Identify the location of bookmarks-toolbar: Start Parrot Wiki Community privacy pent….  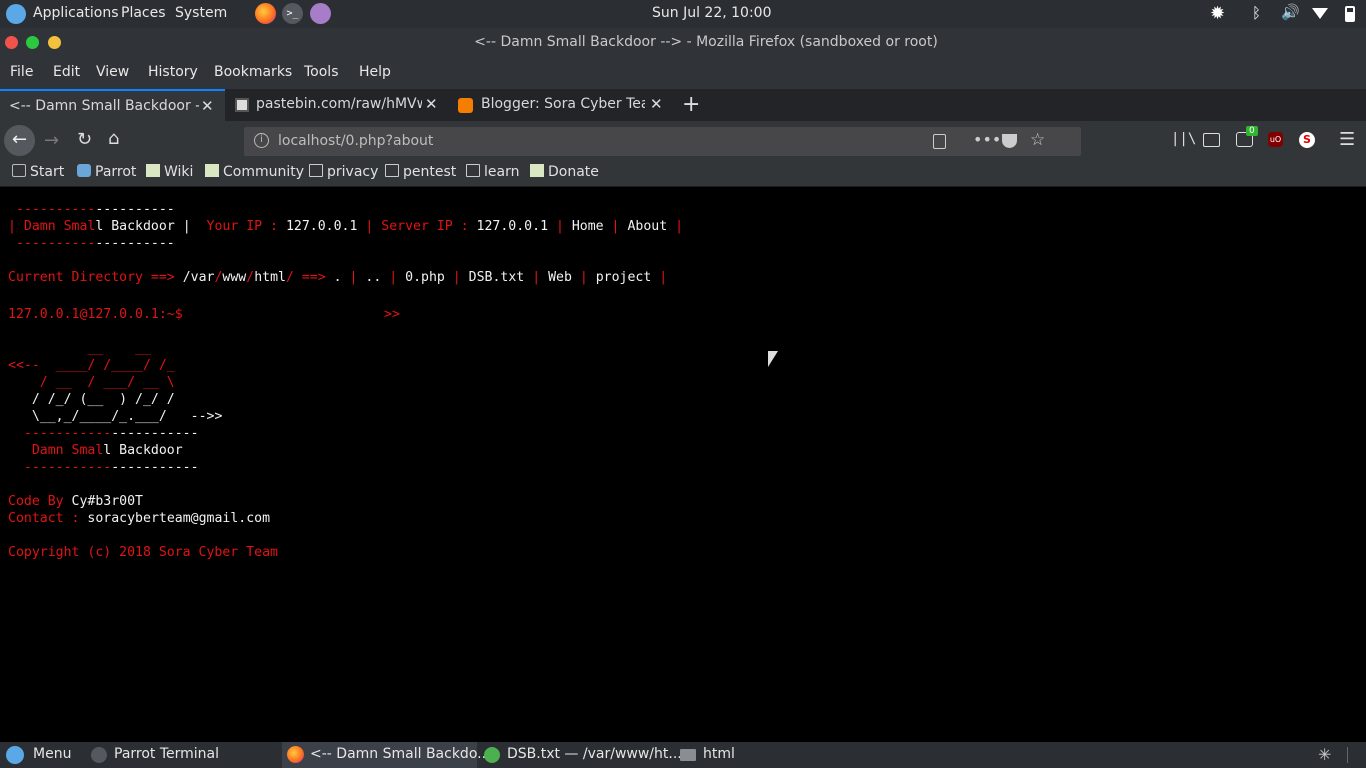
(683, 173).